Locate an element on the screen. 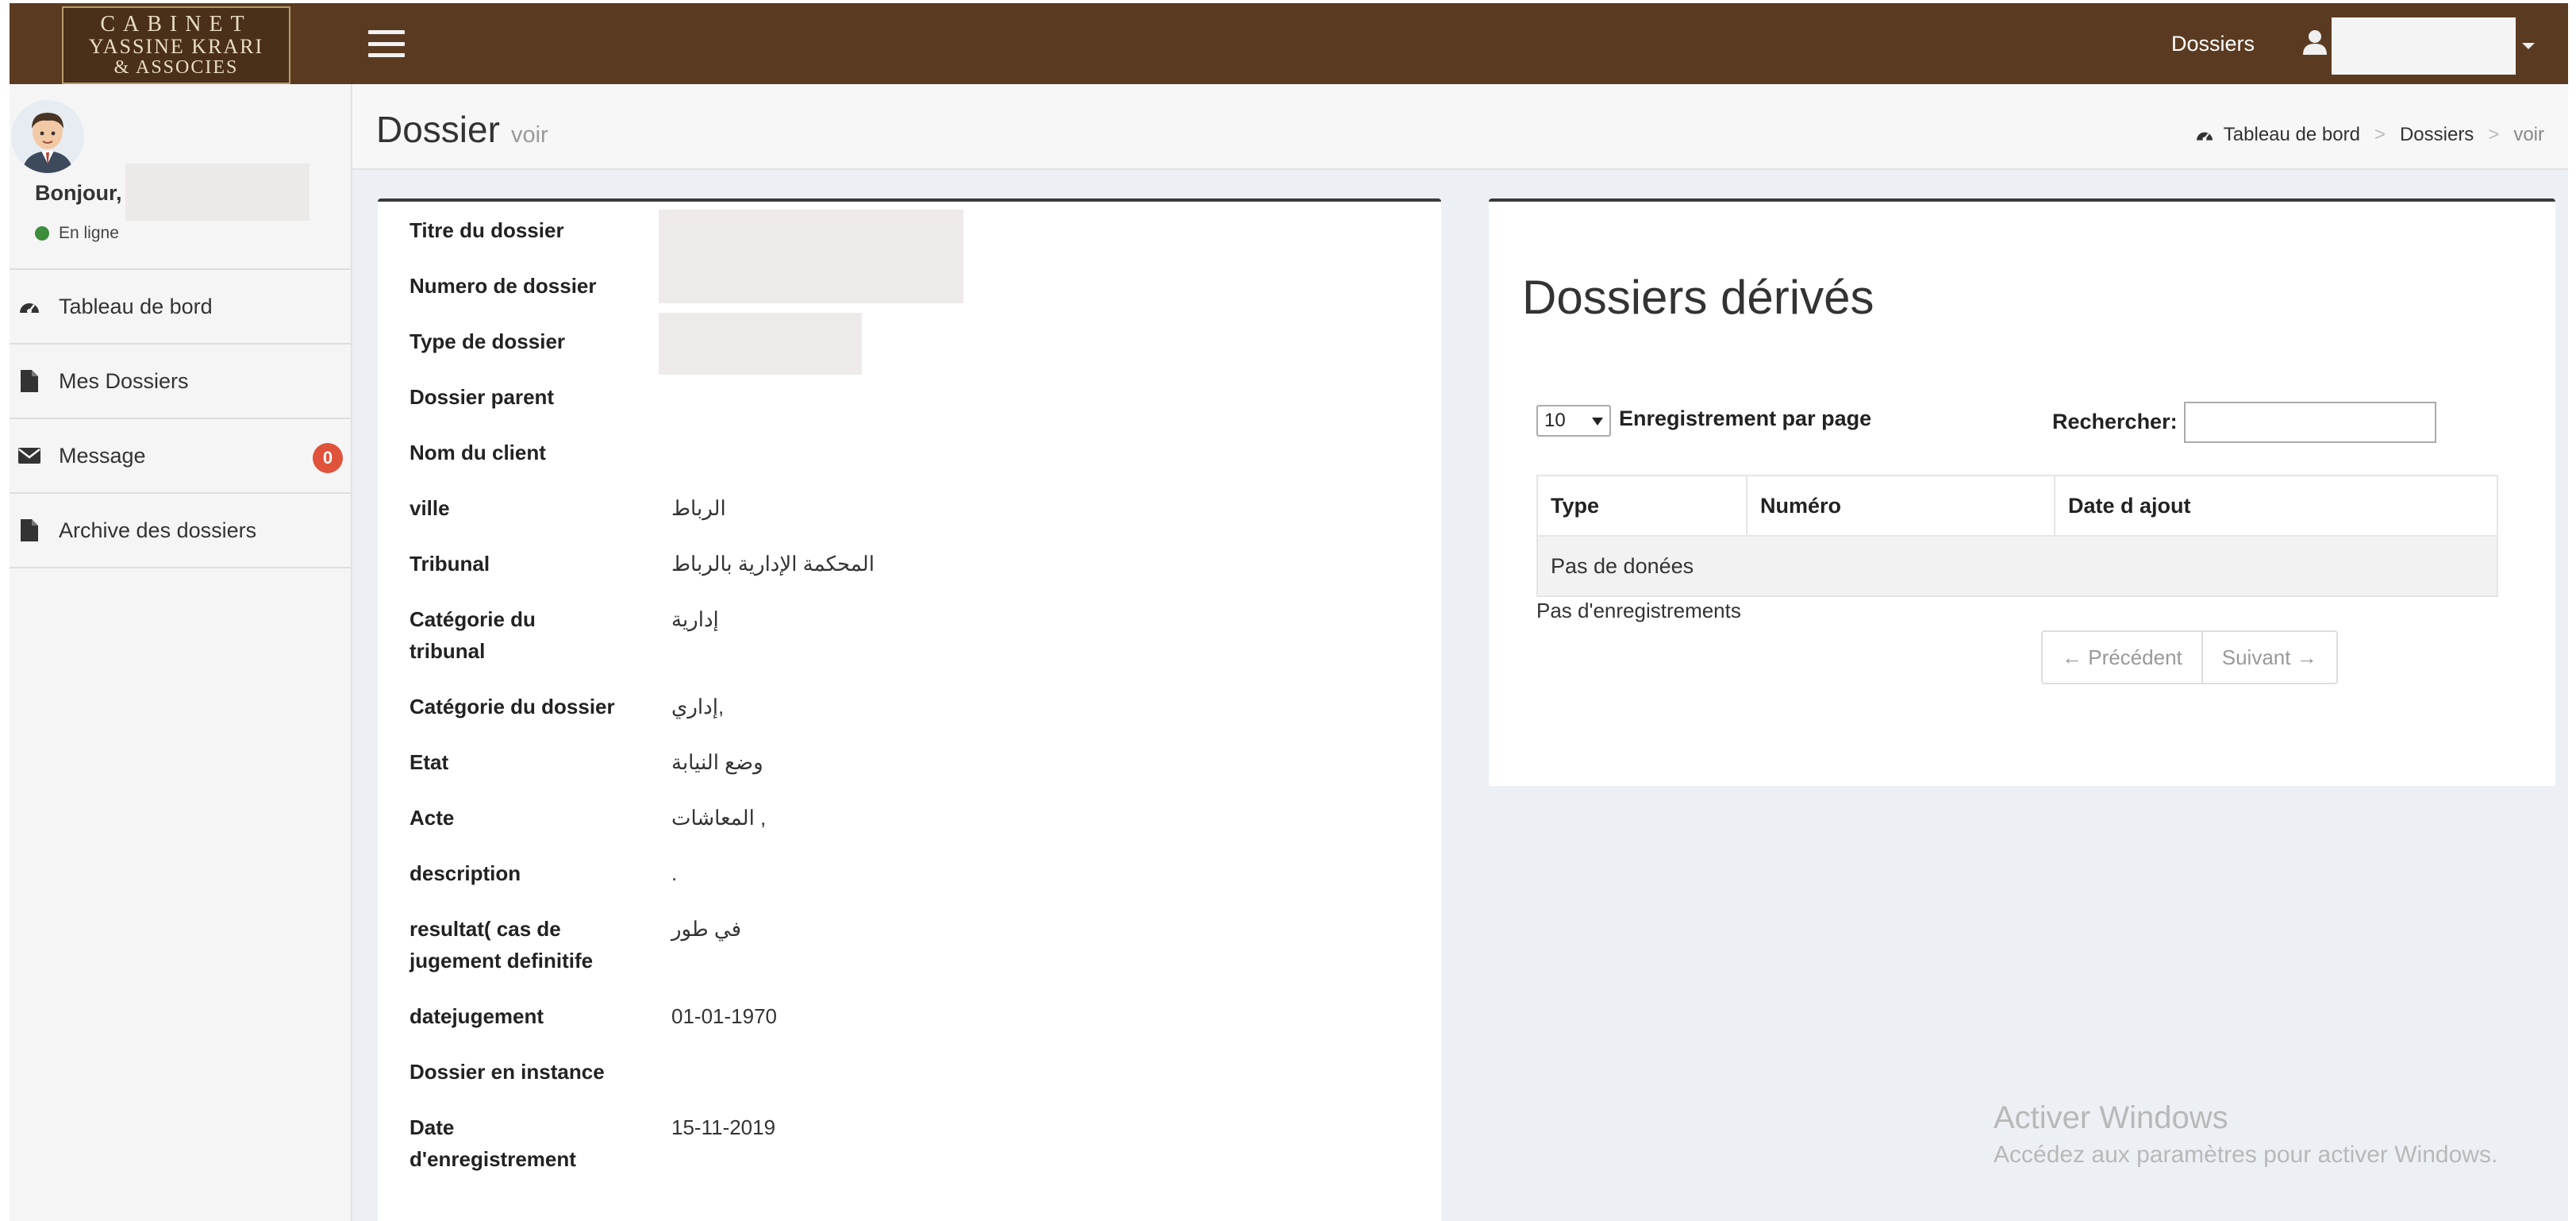 The image size is (2576, 1221). greeting-text: Bonjour, is located at coordinates (78, 193).